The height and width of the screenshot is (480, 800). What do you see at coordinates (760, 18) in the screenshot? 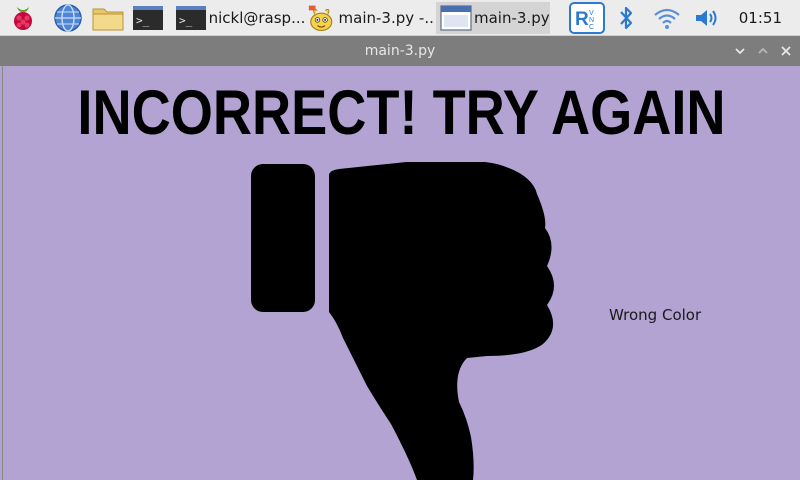
I see `clock: 01:51` at bounding box center [760, 18].